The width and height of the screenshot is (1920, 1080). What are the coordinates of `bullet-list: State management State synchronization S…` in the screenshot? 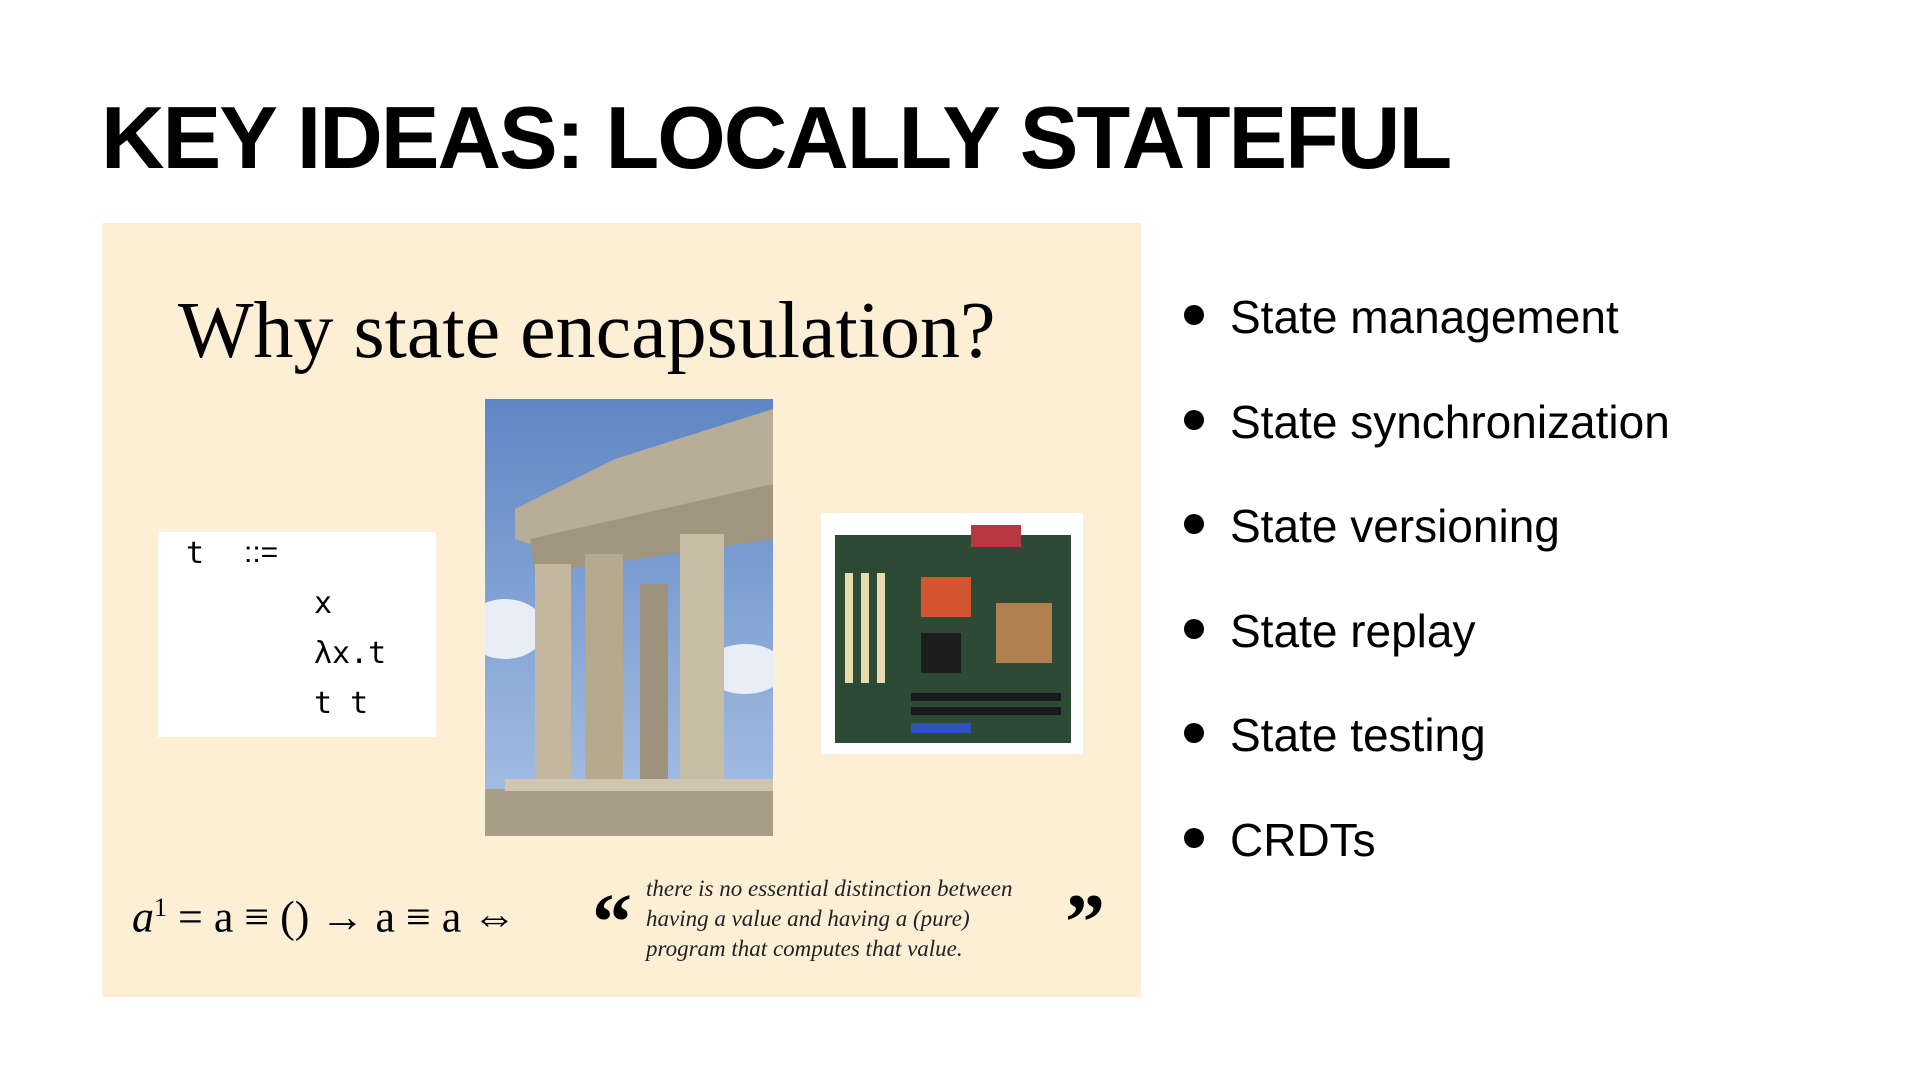 It's located at (1425, 604).